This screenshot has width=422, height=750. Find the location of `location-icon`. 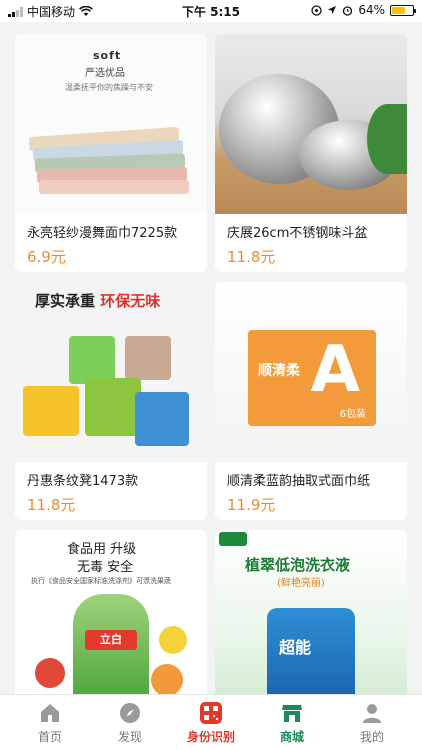

location-icon is located at coordinates (316, 10).